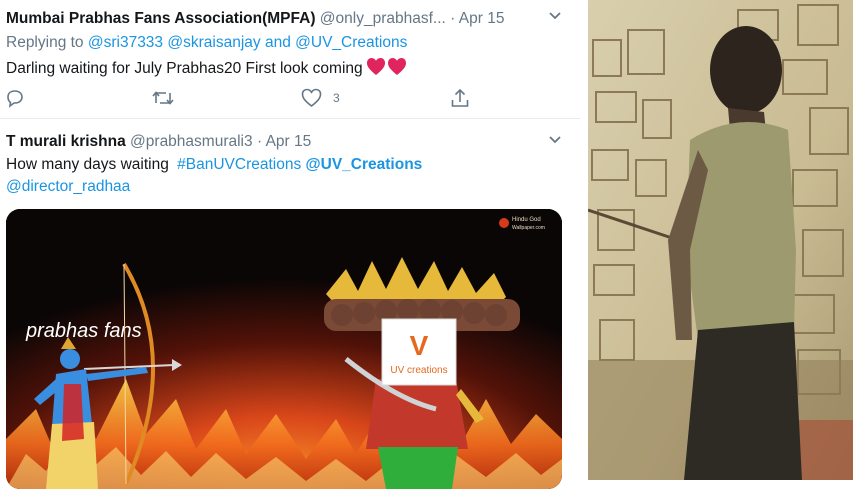 Image resolution: width=853 pixels, height=489 pixels. I want to click on author-handle: @prabhasmurali3, so click(191, 141).